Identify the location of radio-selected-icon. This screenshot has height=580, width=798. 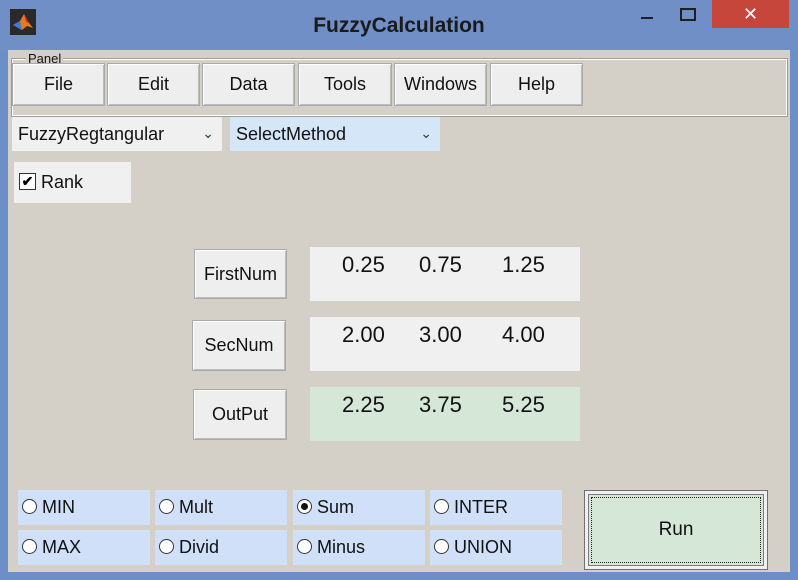
(304, 506).